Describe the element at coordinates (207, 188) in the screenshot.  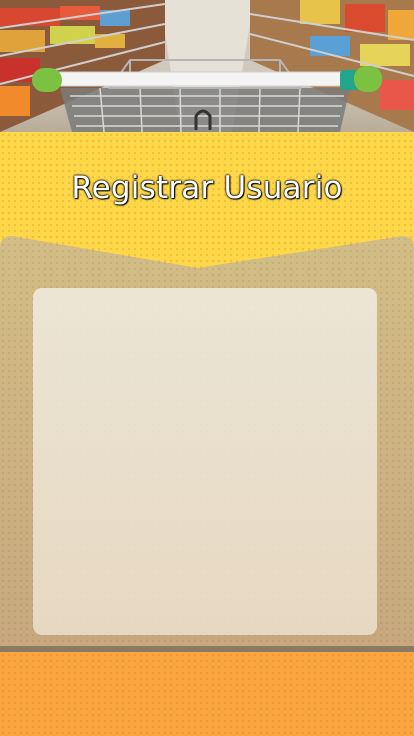
I see `page-title: Registrar Usuario` at that location.